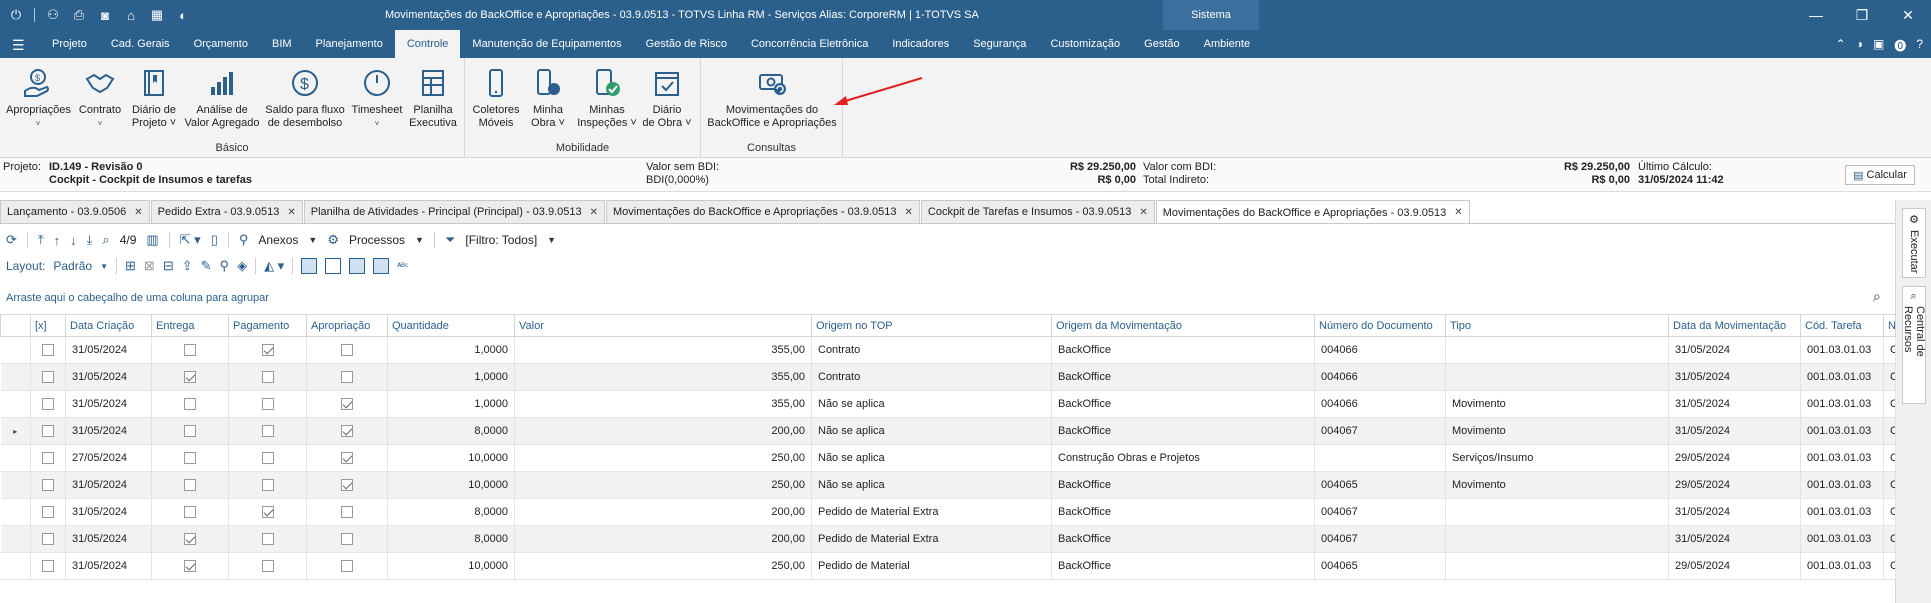 The height and width of the screenshot is (603, 1931). I want to click on column-header: Valor, so click(663, 325).